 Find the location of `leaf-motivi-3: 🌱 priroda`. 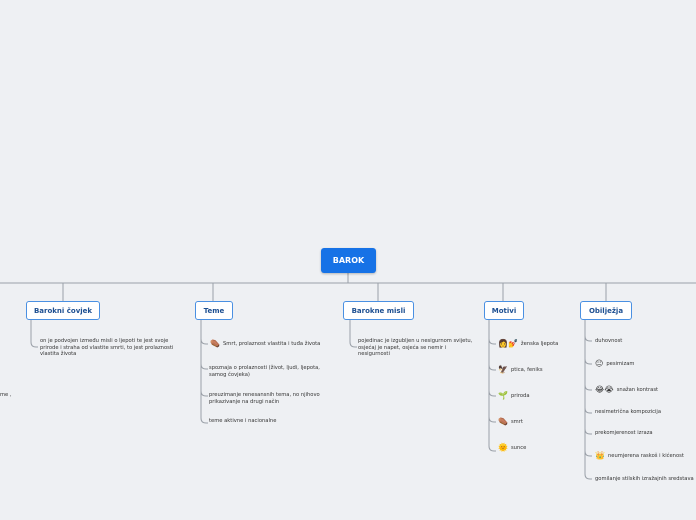

leaf-motivi-3: 🌱 priroda is located at coordinates (514, 396).